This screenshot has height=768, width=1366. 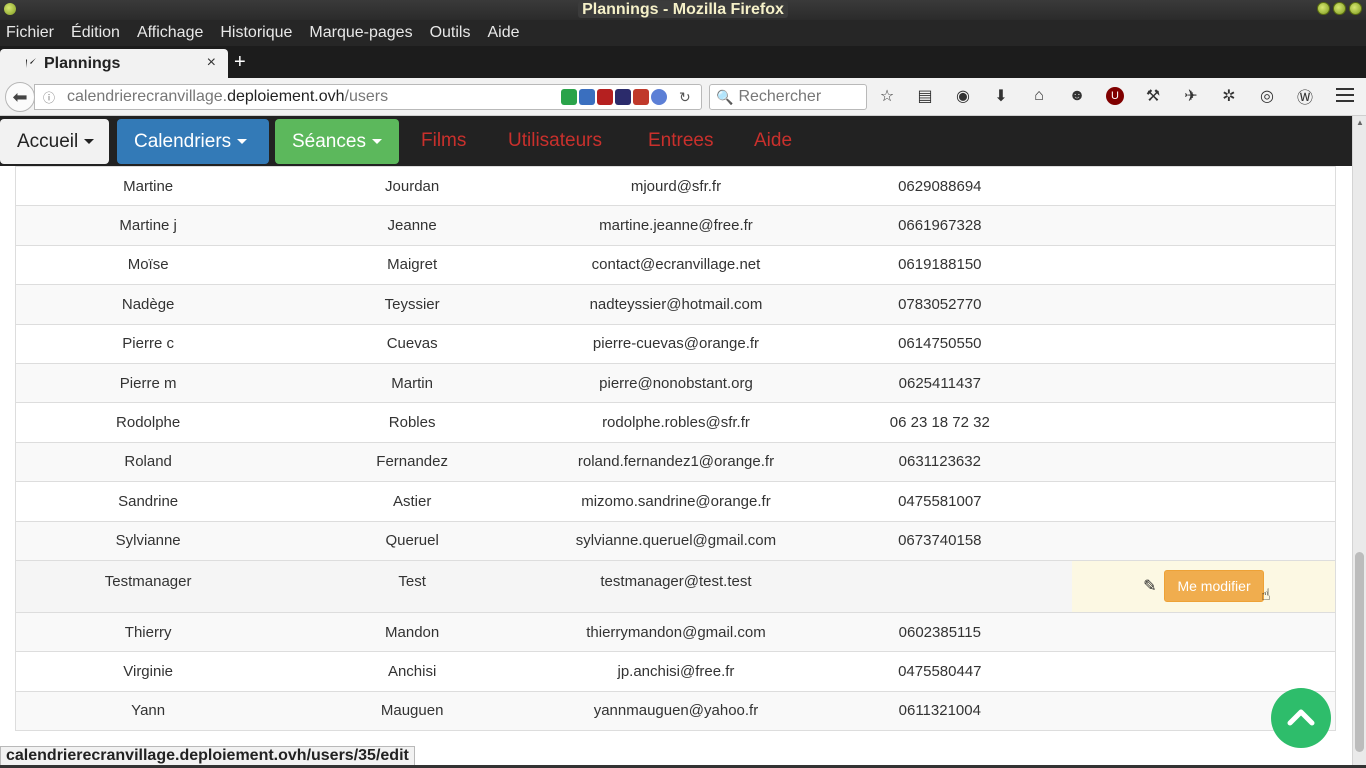 What do you see at coordinates (412, 264) in the screenshot?
I see `last-name-cell: Maigret` at bounding box center [412, 264].